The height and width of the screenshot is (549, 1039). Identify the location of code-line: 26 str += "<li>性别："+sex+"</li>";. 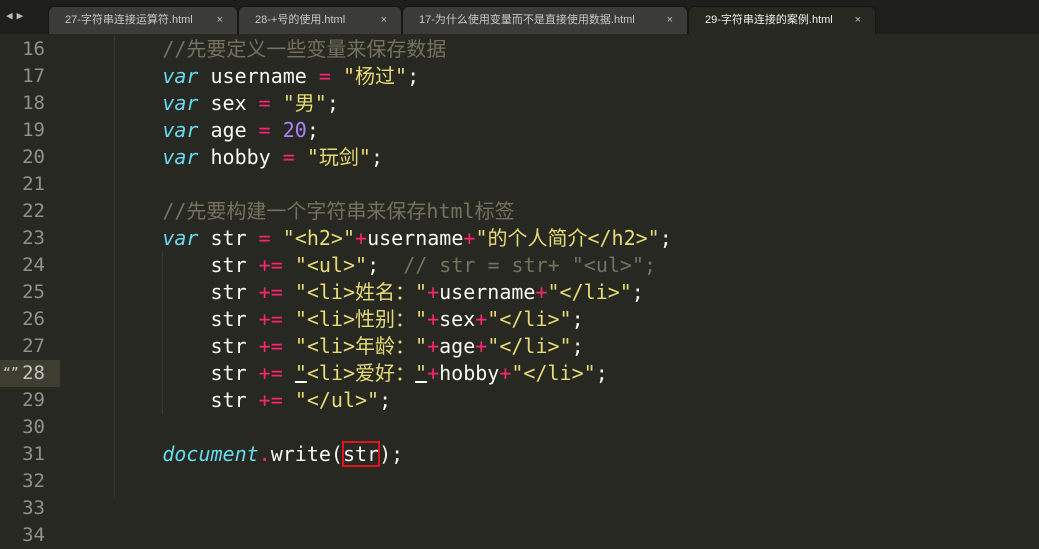
(519, 319).